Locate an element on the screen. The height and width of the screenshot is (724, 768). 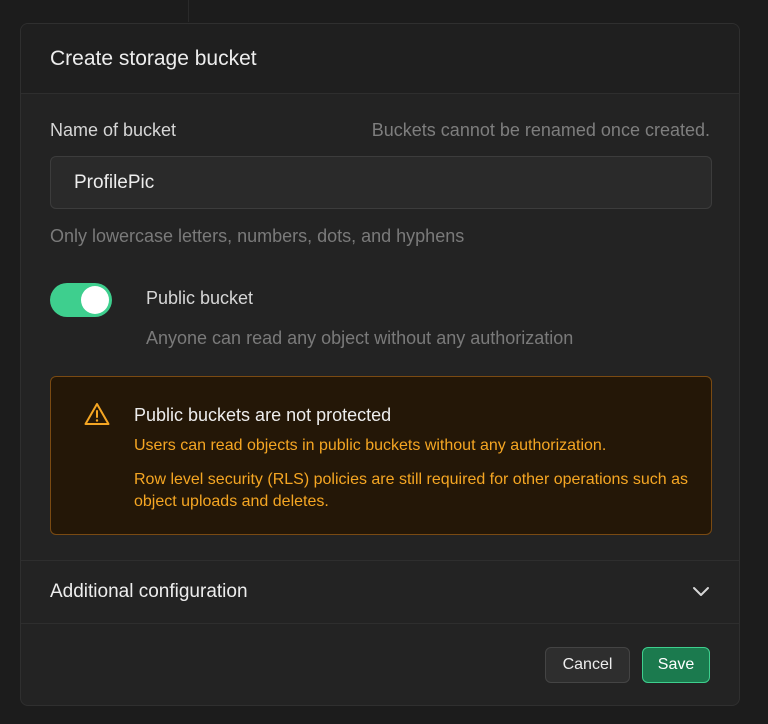
bucket-name-input: ProfilePic is located at coordinates (381, 182).